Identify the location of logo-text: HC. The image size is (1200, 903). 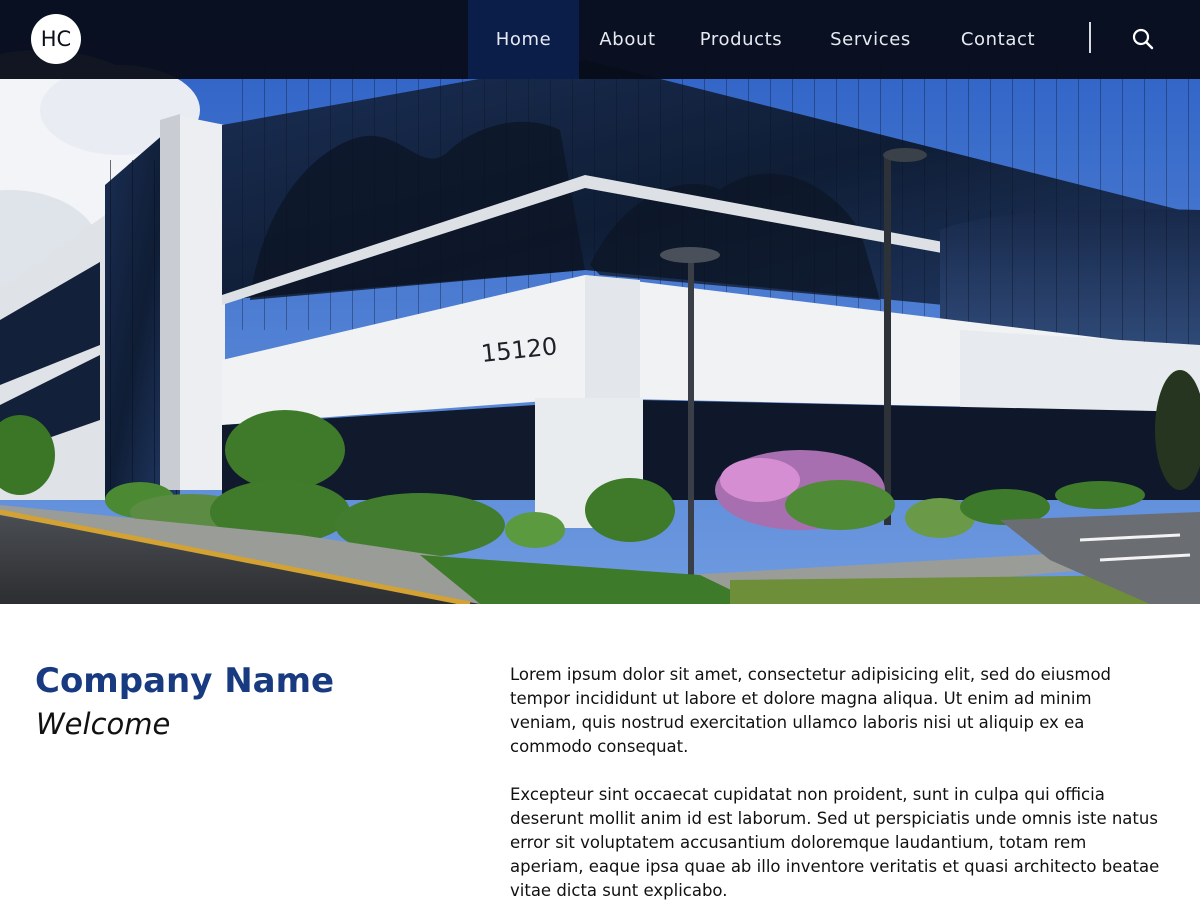
(56, 39).